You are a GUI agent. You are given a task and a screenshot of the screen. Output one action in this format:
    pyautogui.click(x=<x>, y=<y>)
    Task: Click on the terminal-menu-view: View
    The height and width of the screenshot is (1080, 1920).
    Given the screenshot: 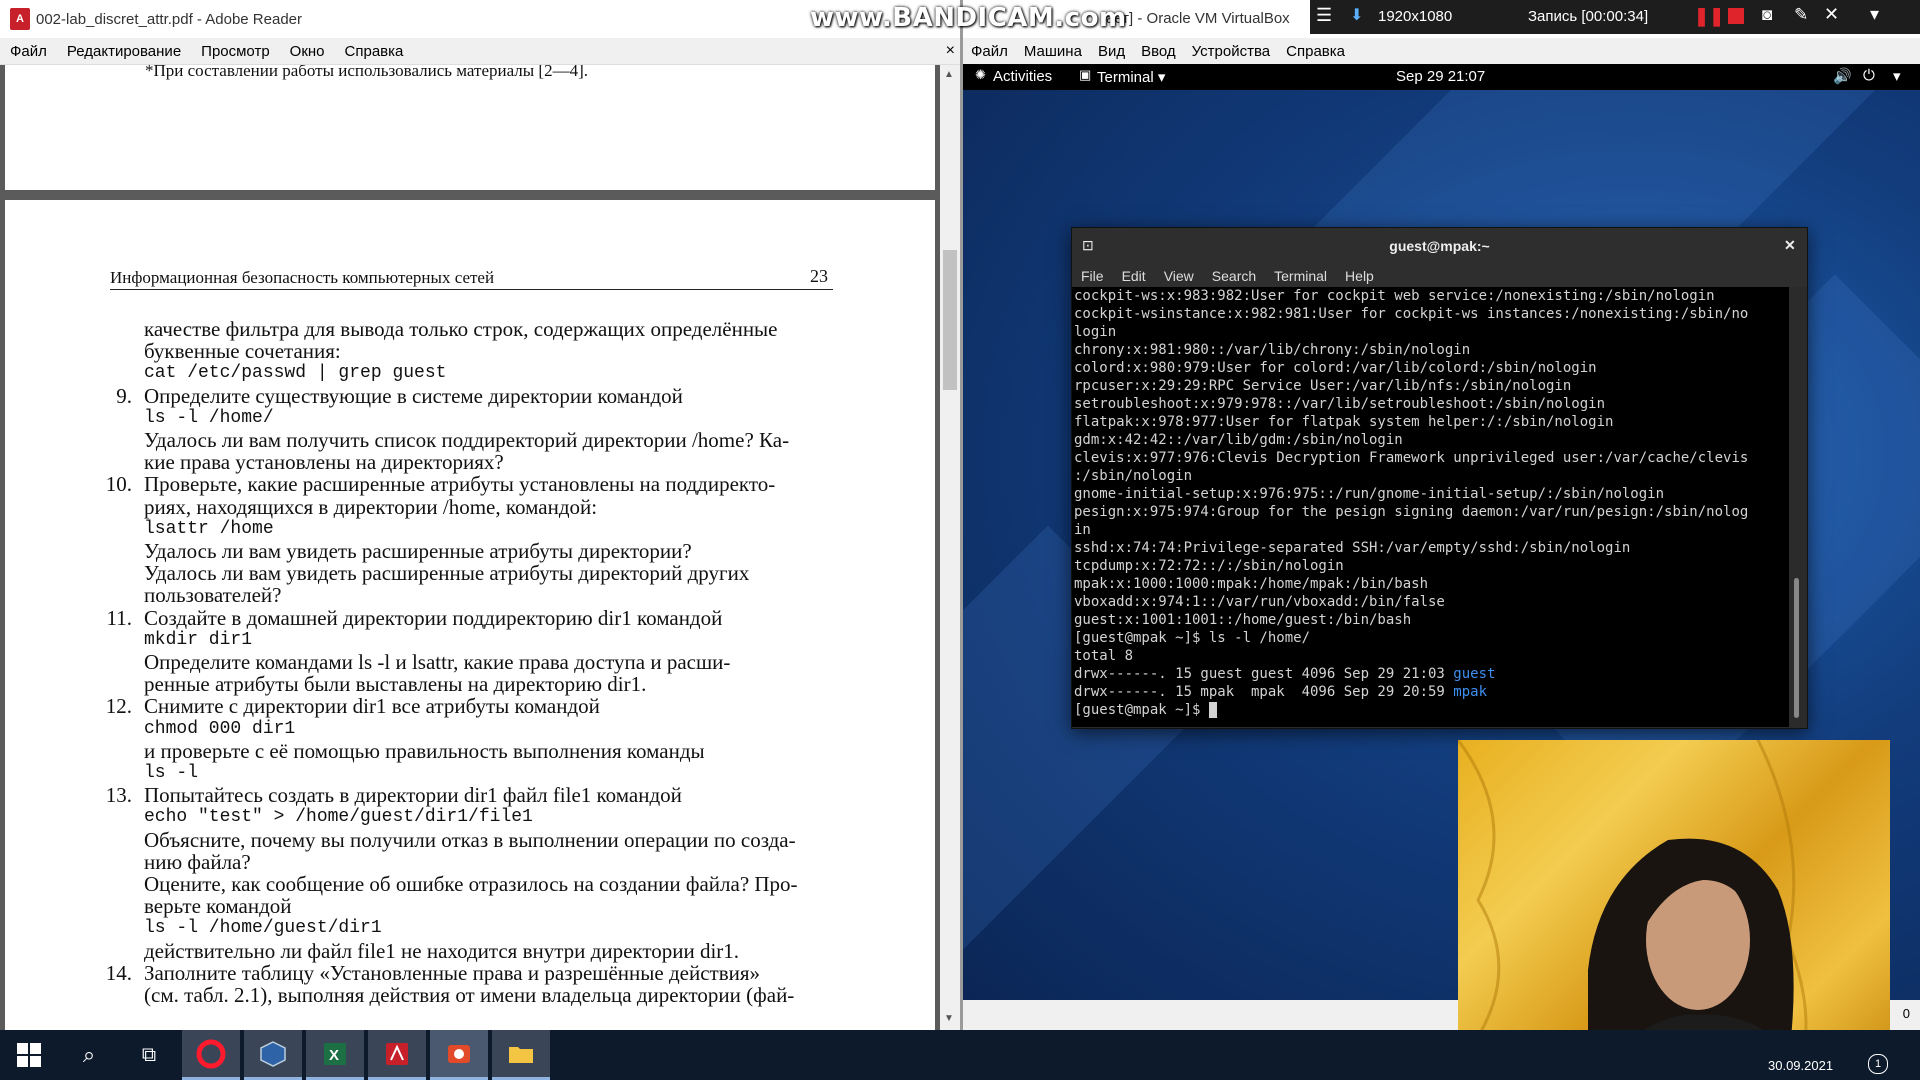 What is the action you would take?
    pyautogui.click(x=1179, y=276)
    